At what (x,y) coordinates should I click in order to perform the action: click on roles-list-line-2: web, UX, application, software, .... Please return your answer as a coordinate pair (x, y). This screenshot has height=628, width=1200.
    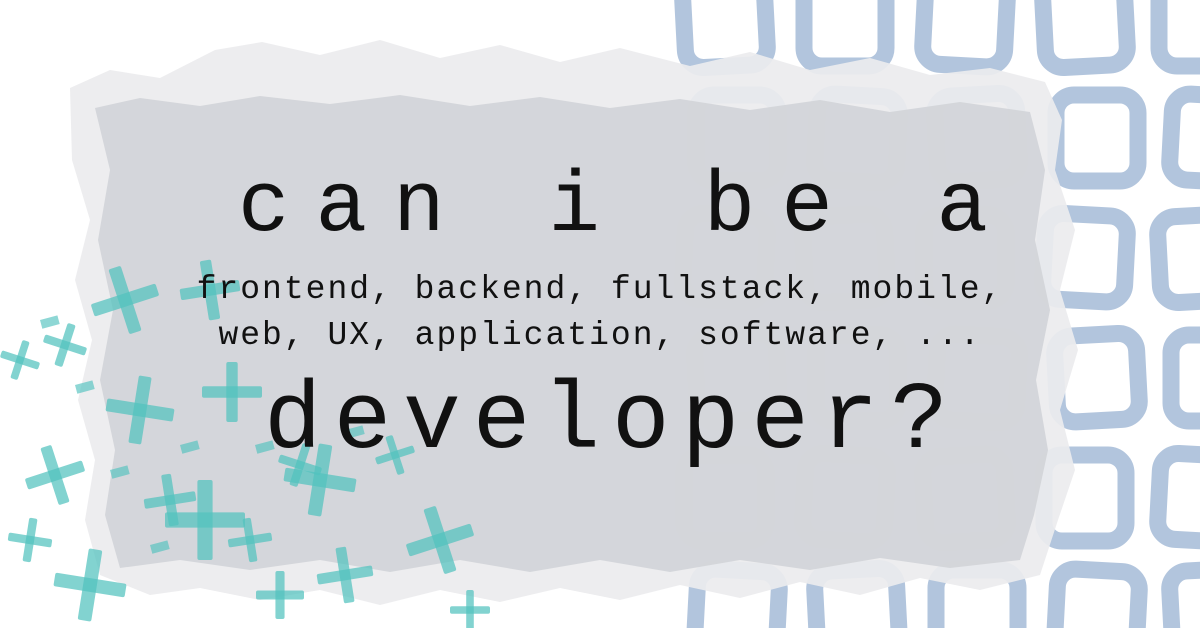
    Looking at the image, I should click on (600, 335).